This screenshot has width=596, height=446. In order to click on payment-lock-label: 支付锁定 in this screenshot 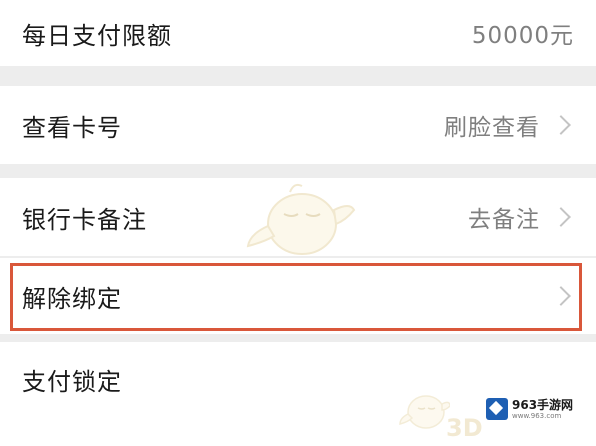, I will do `click(72, 382)`.